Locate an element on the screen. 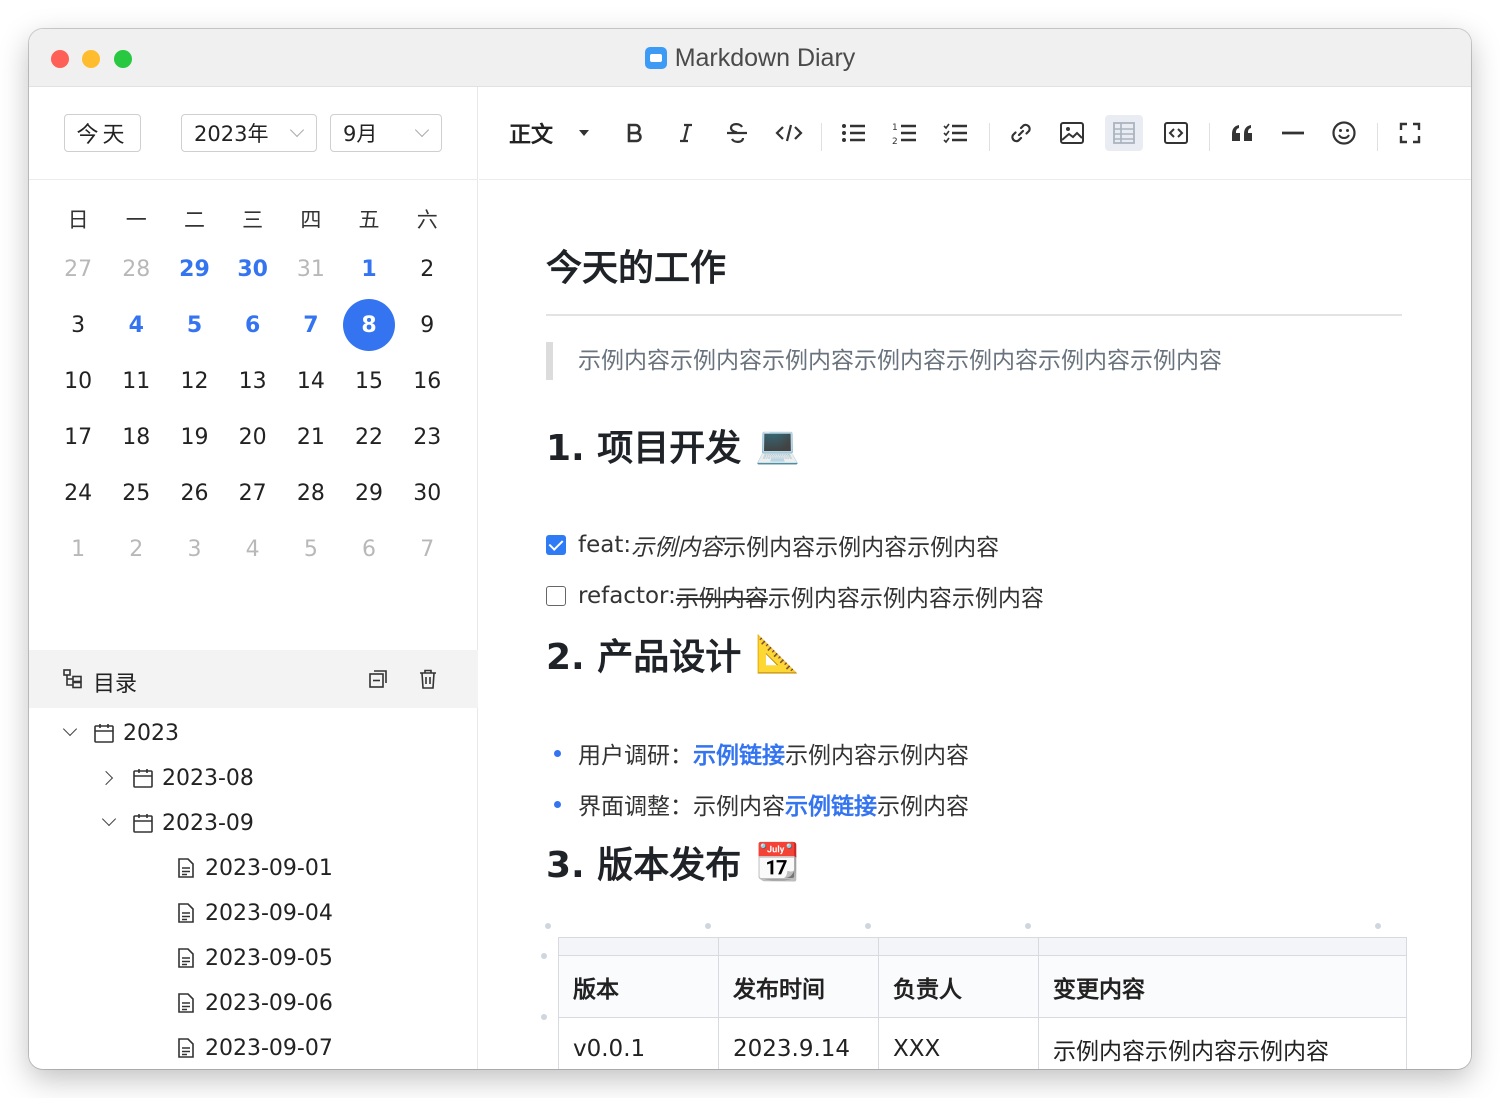 The height and width of the screenshot is (1098, 1500). calendar-day: 13 is located at coordinates (253, 381).